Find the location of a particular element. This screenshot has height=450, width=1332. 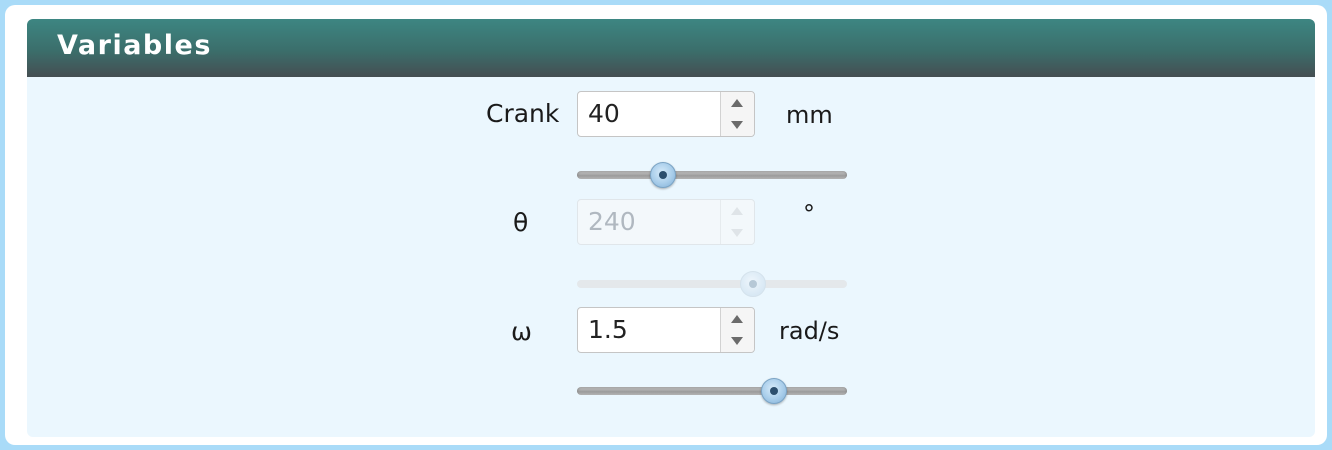

crank-value: 40 is located at coordinates (604, 113).